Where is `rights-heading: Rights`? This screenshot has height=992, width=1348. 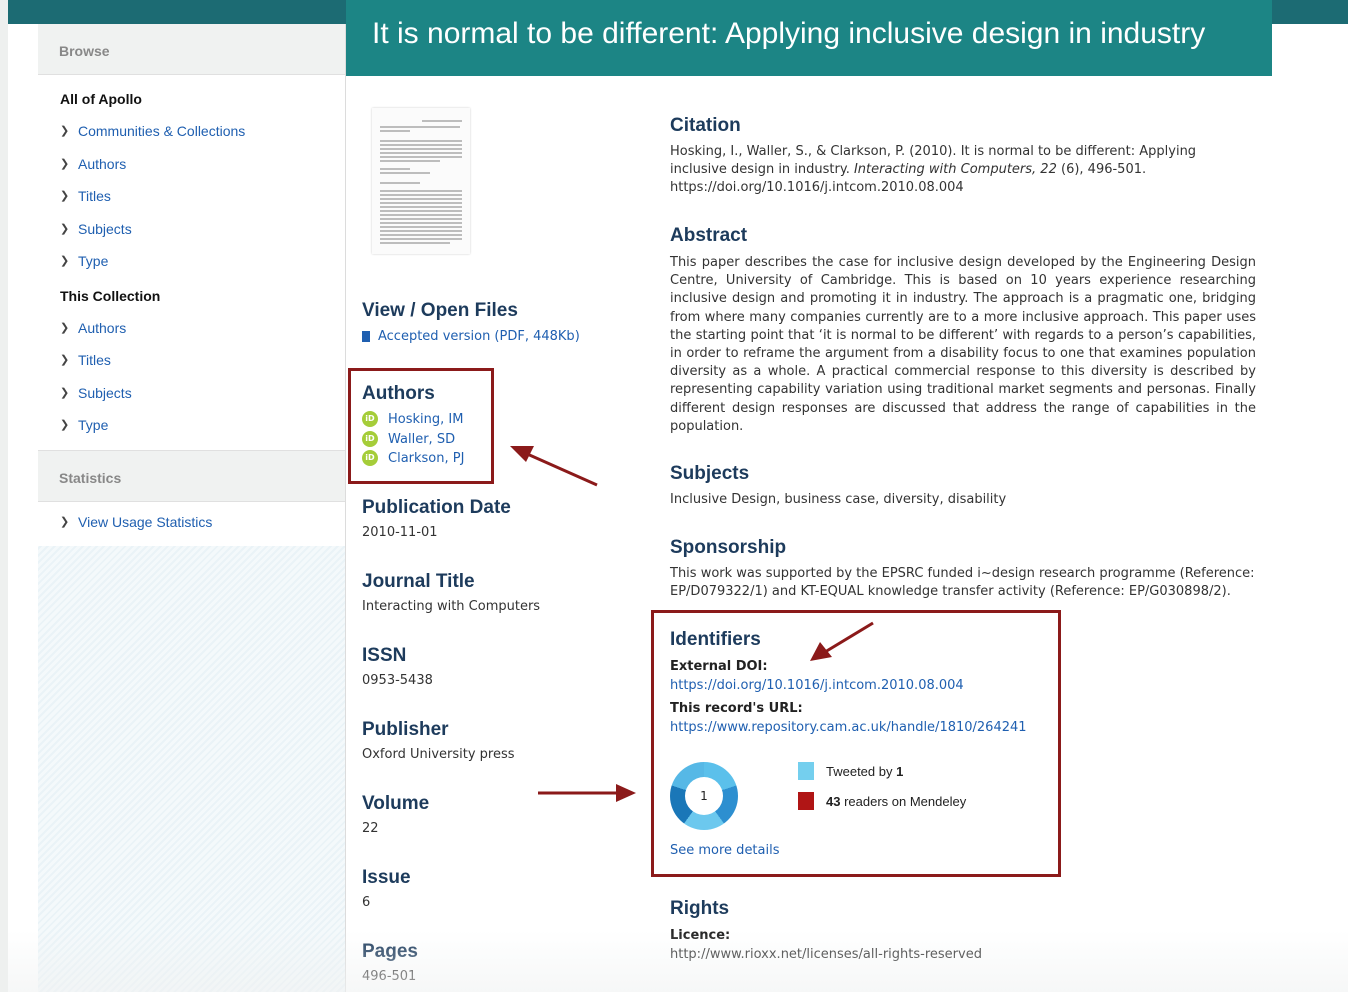
rights-heading: Rights is located at coordinates (700, 908).